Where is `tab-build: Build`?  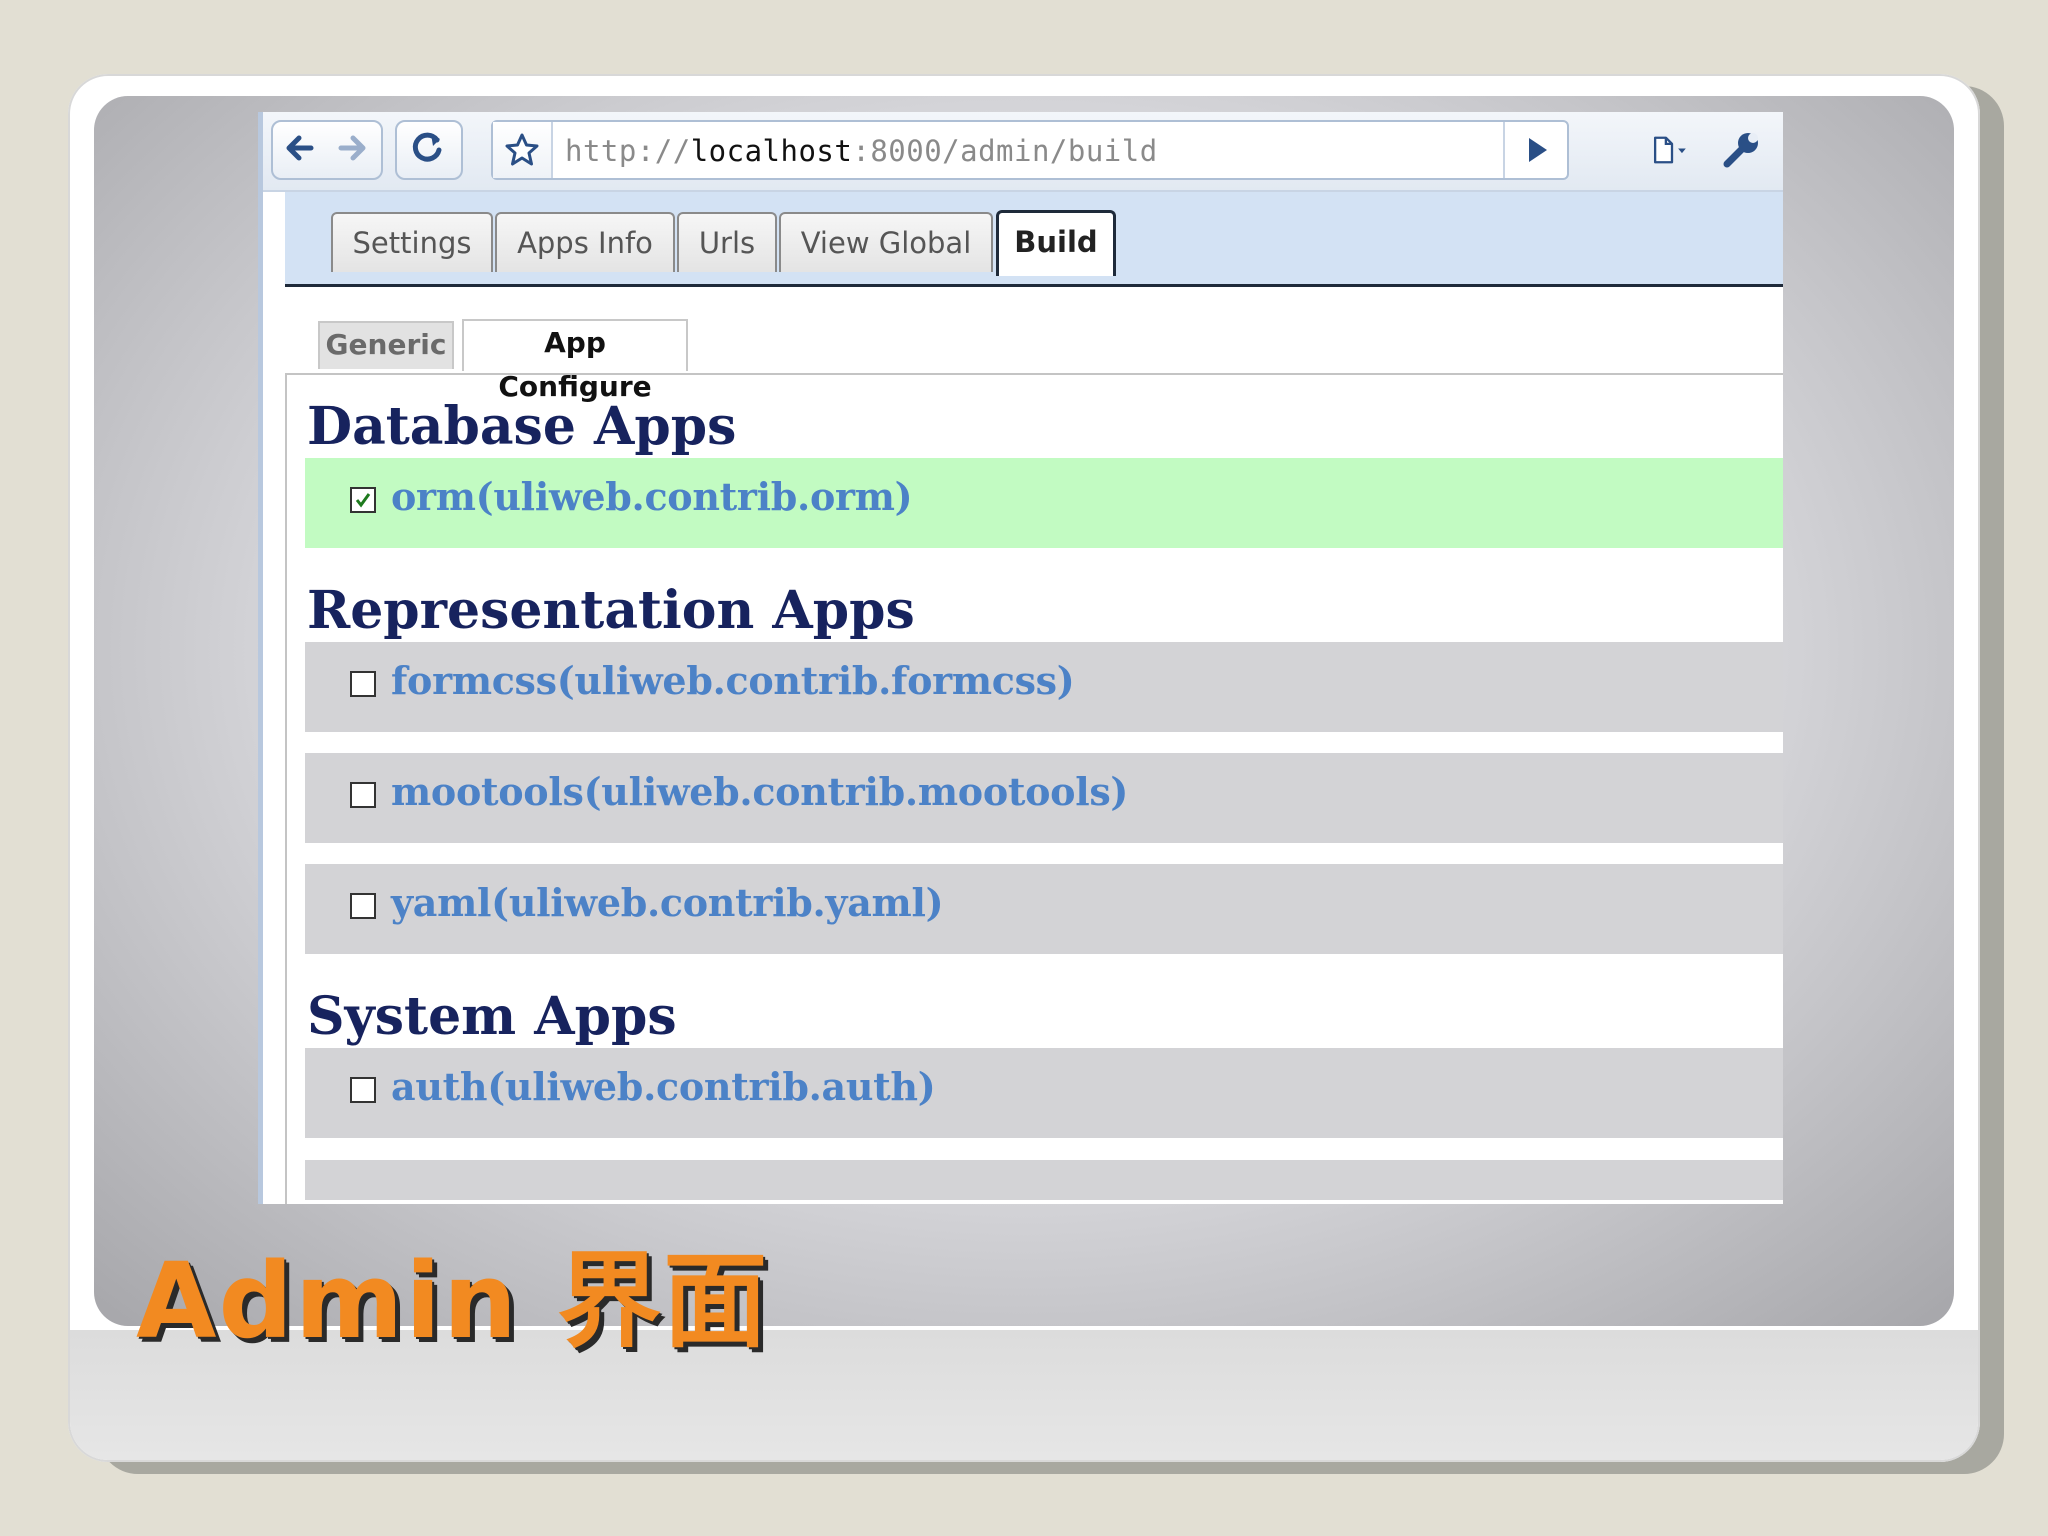
tab-build: Build is located at coordinates (1056, 243).